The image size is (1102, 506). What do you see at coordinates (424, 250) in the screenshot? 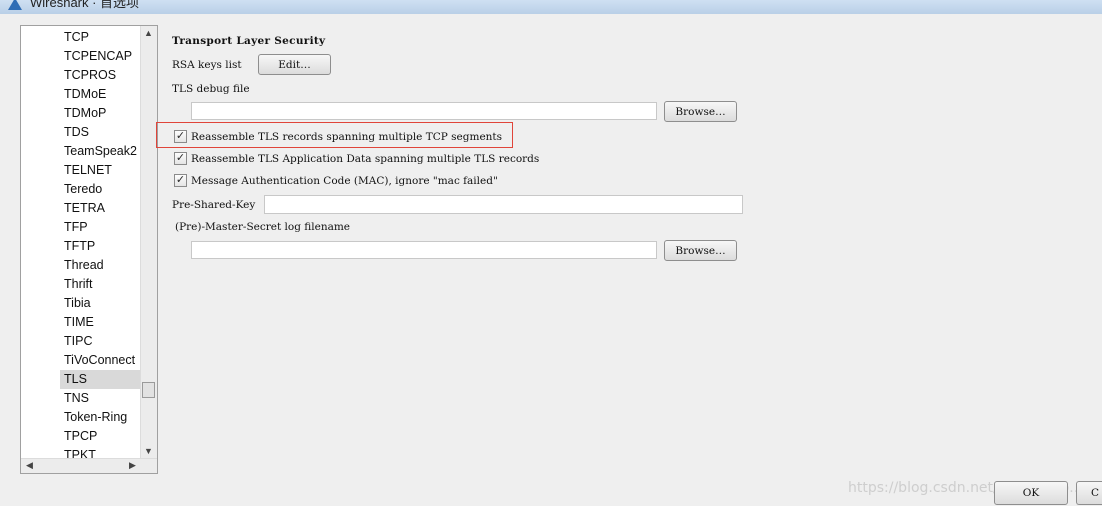
I see `master-secret-log-input` at bounding box center [424, 250].